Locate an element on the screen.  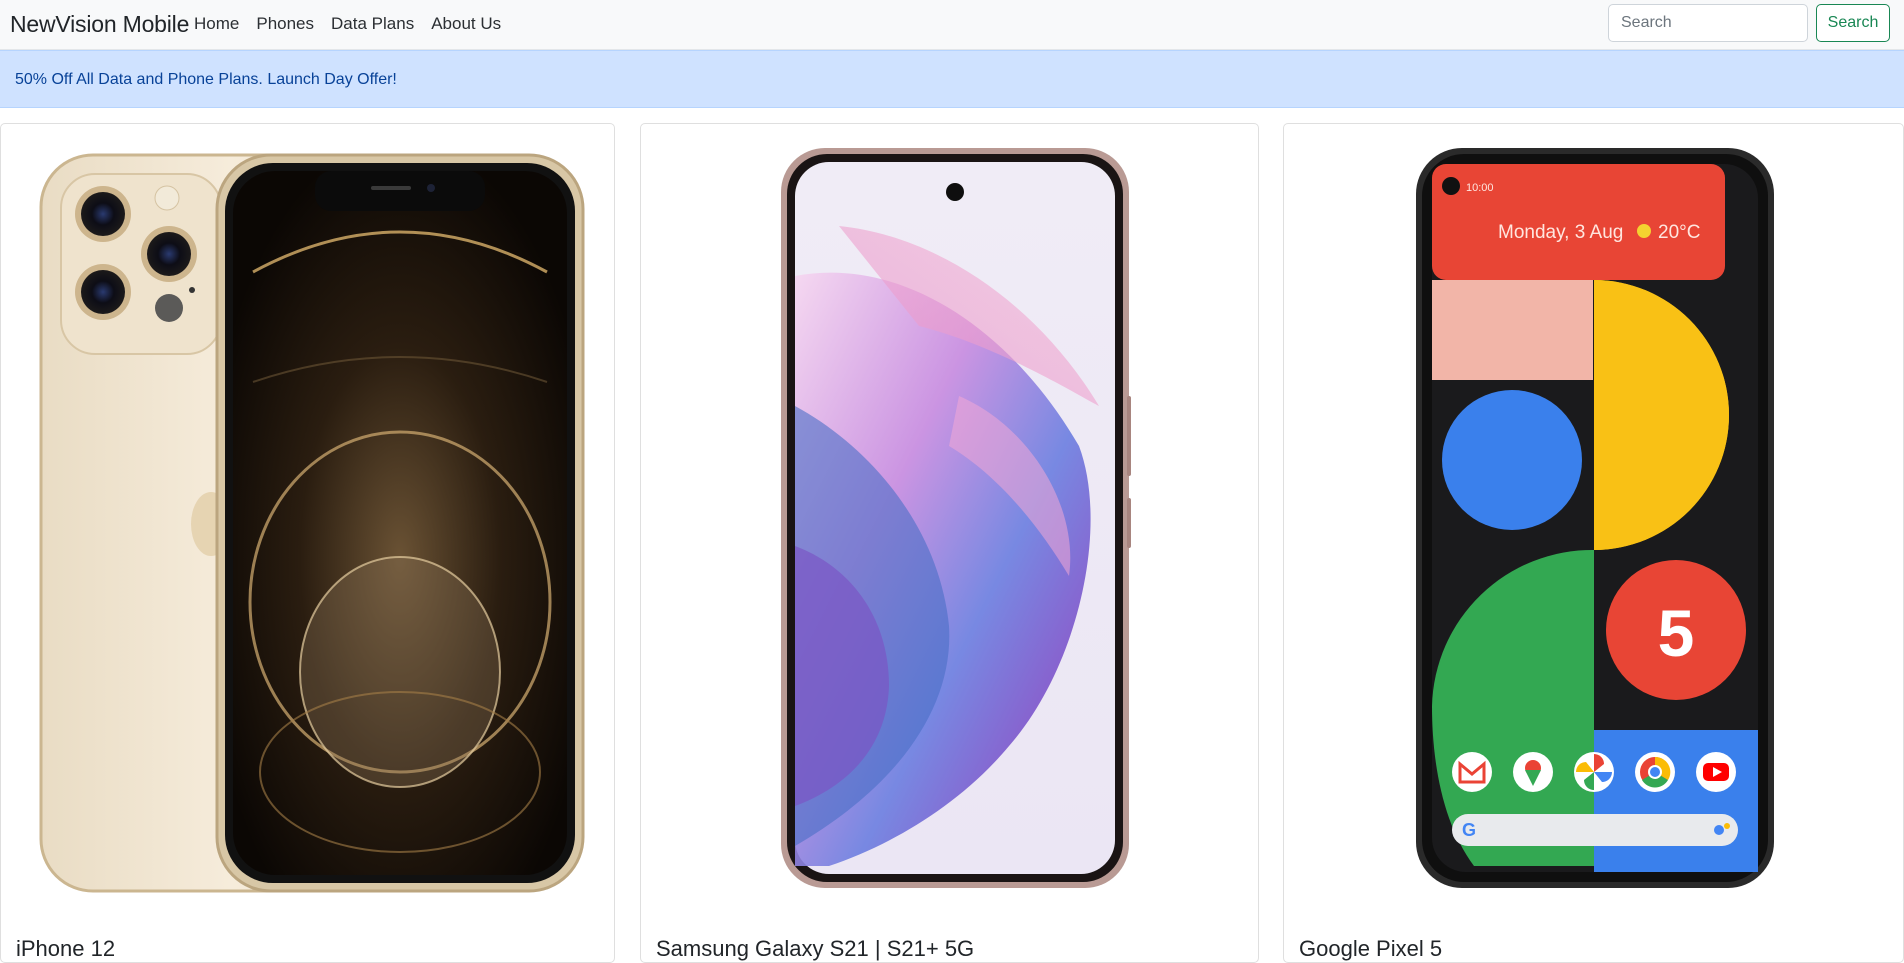
phone-title: Samsung Galaxy S21 | S21+ 5G is located at coordinates (815, 949).